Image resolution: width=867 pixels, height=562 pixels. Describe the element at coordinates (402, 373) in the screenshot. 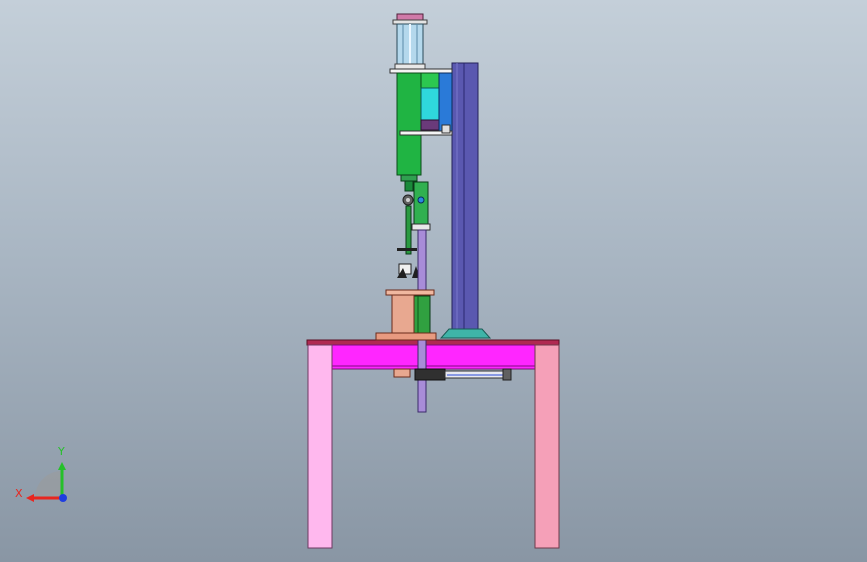

I see `drum-stub` at that location.